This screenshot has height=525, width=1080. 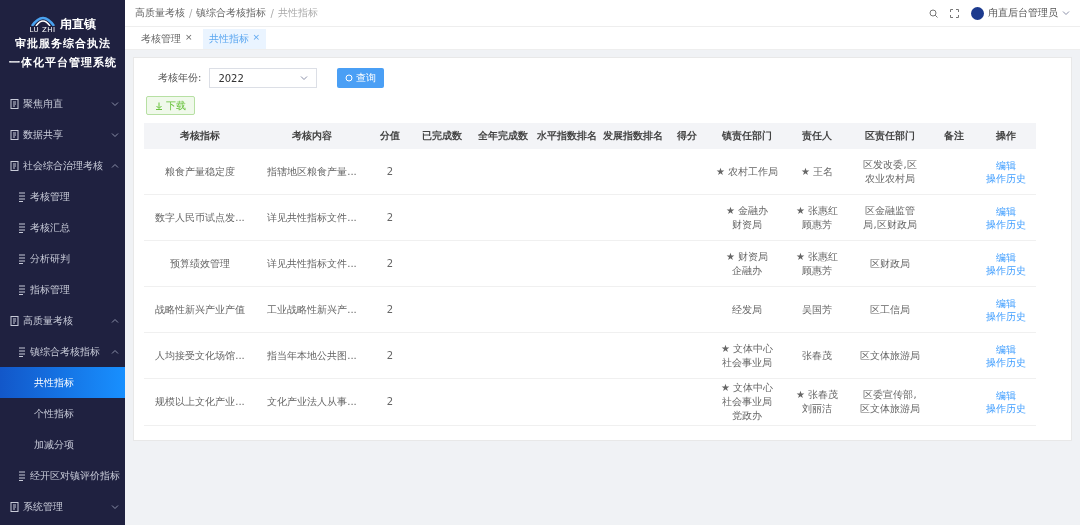 I want to click on menu-item: 聚焦甪直, so click(x=62, y=103).